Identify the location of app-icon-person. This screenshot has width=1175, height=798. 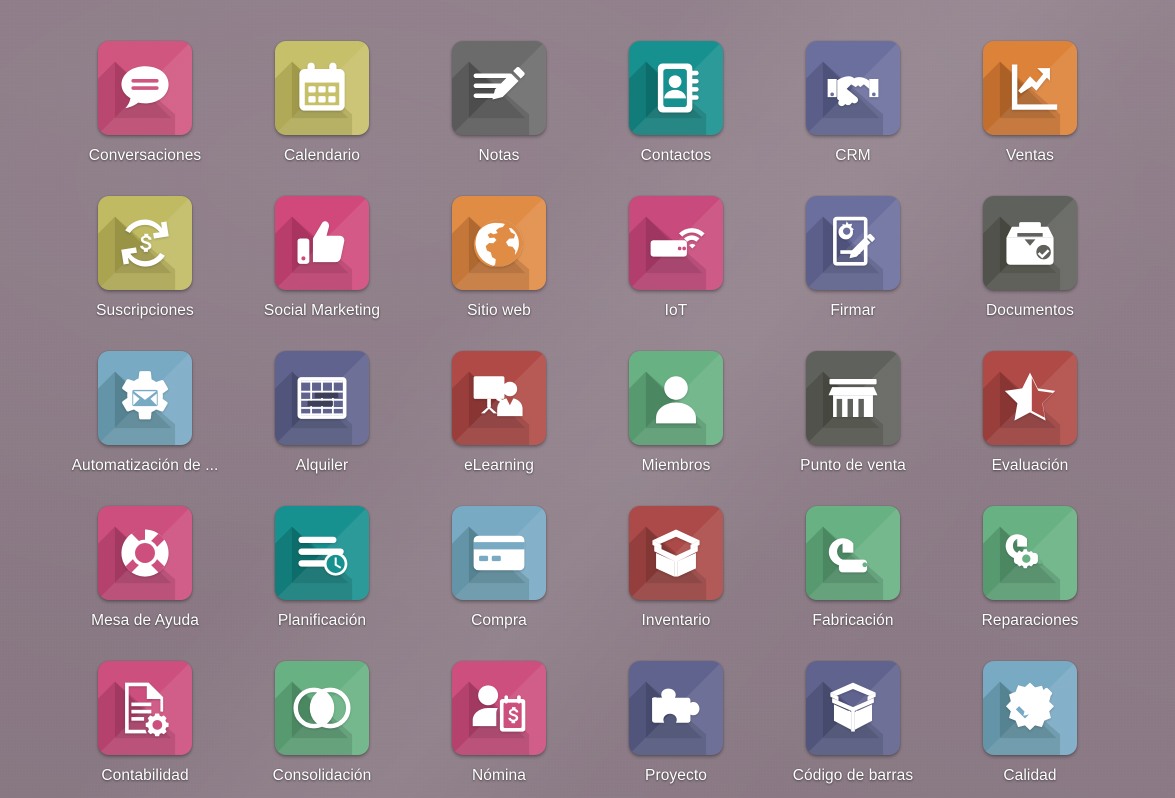
(676, 398).